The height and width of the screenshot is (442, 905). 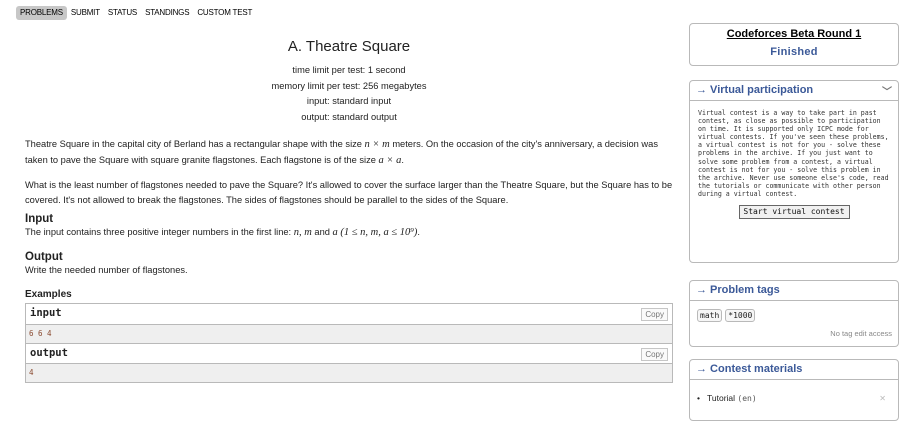 I want to click on contest-box: Codeforces Beta Round 1 Finished, so click(x=794, y=44).